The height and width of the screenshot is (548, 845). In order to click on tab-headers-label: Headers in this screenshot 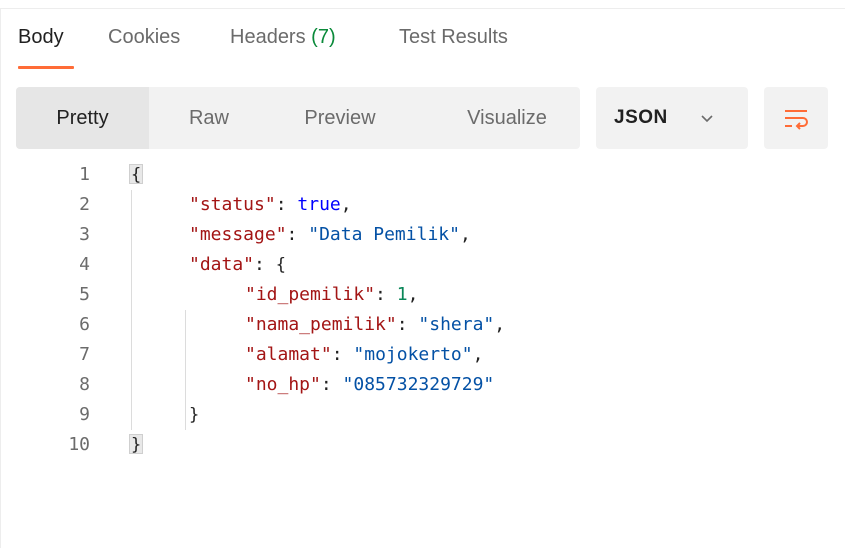, I will do `click(268, 37)`.